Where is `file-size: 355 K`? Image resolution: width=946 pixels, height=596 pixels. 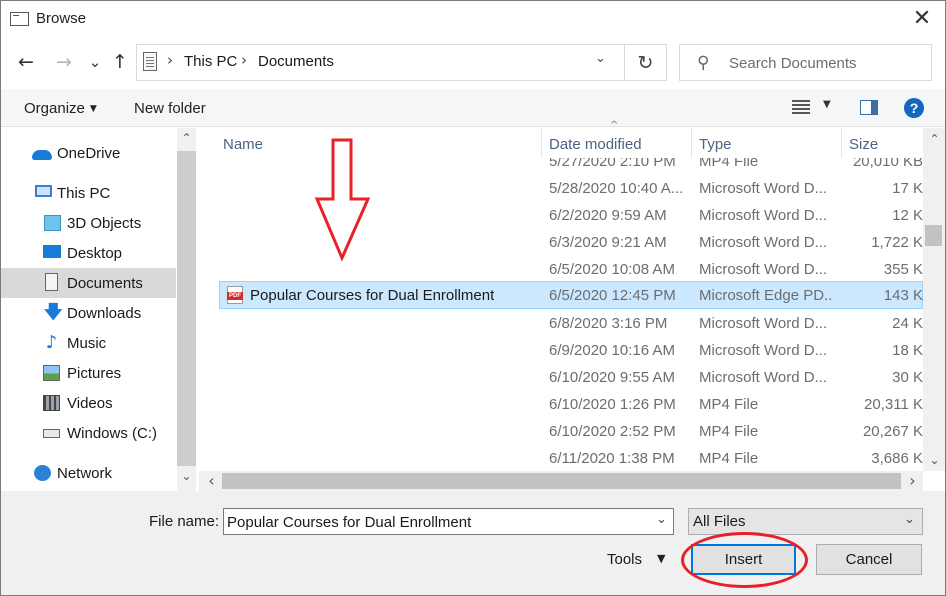 file-size: 355 K is located at coordinates (903, 269).